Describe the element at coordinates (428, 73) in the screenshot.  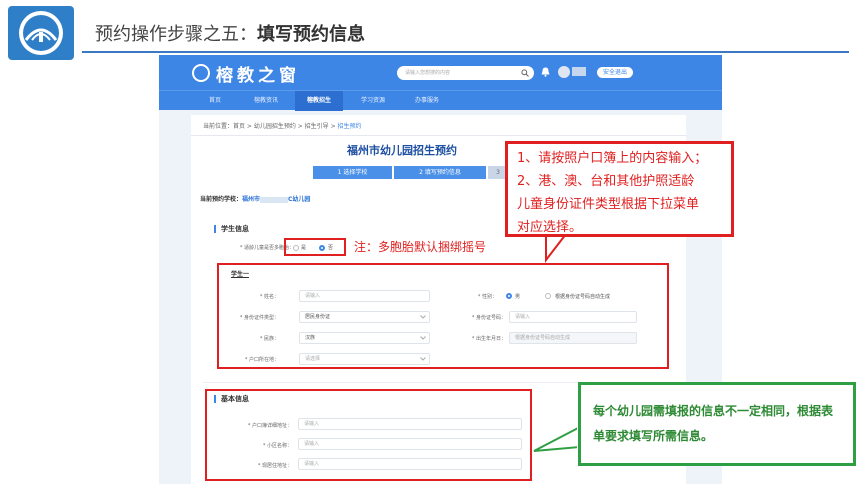
I see `search-placeholder: 请输入您想搜的内容` at that location.